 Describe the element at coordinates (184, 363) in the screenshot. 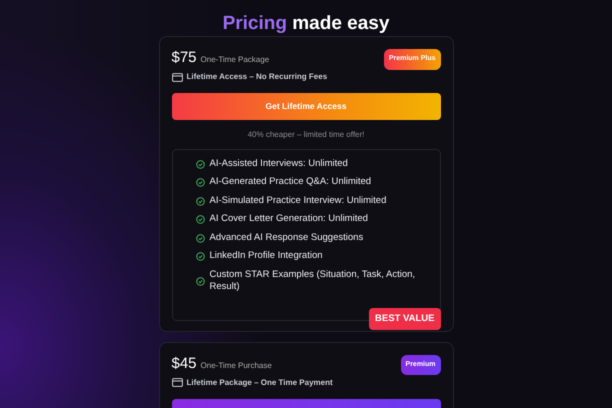

I see `price: $45` at that location.